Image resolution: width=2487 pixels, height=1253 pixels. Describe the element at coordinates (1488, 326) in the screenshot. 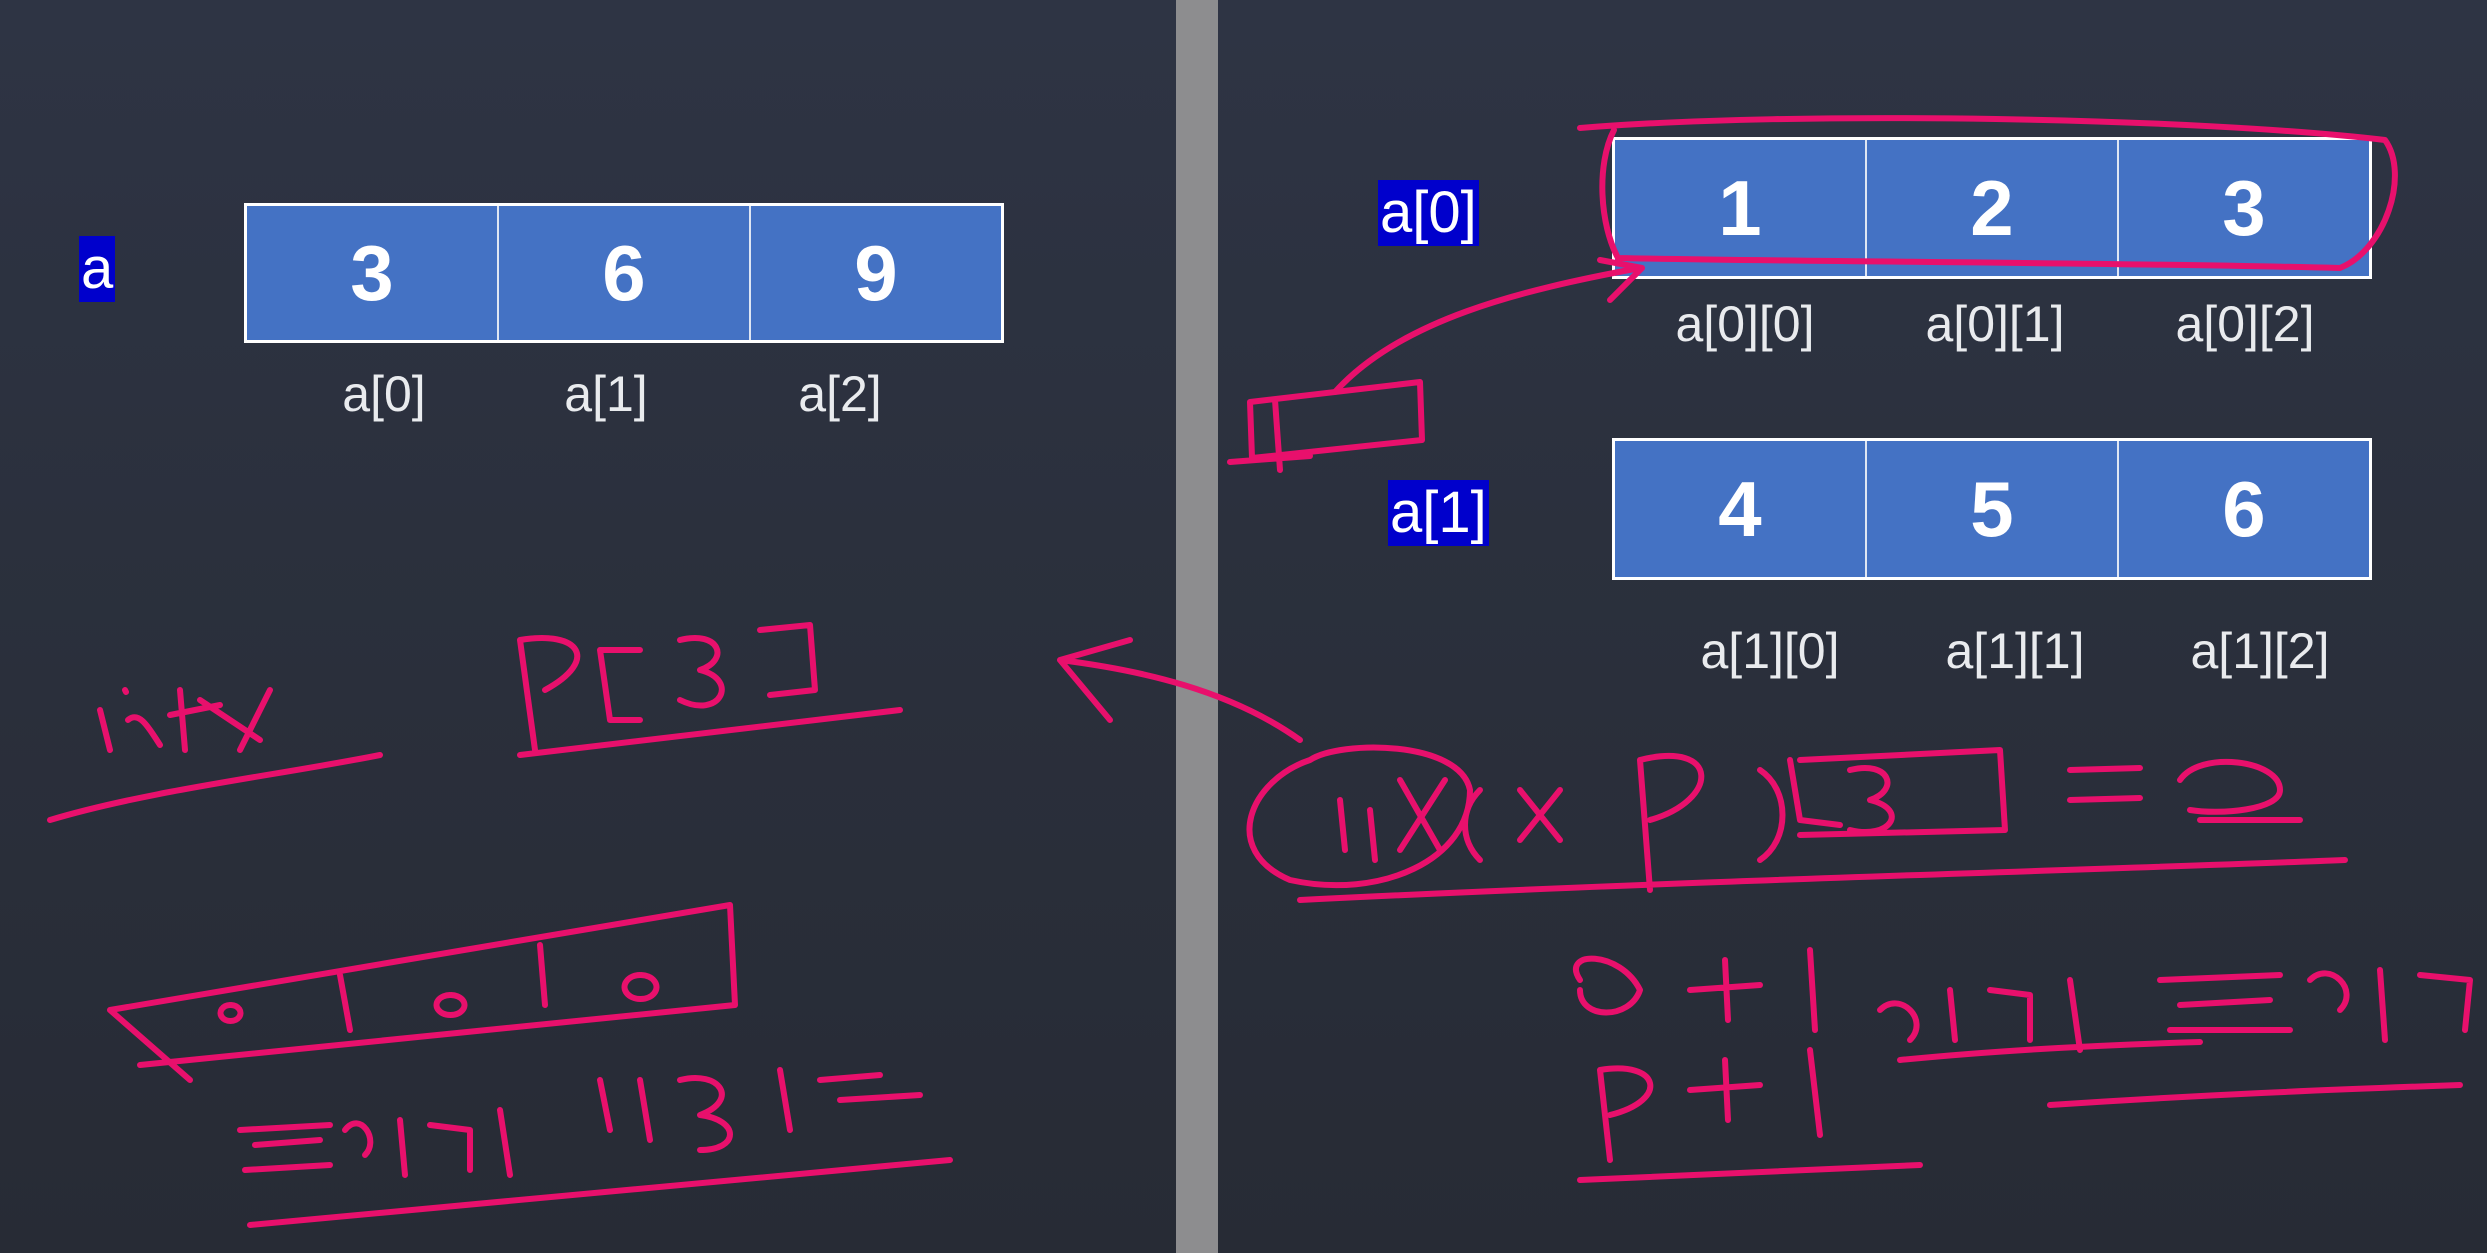

I see `ink-arrow-to-row` at that location.